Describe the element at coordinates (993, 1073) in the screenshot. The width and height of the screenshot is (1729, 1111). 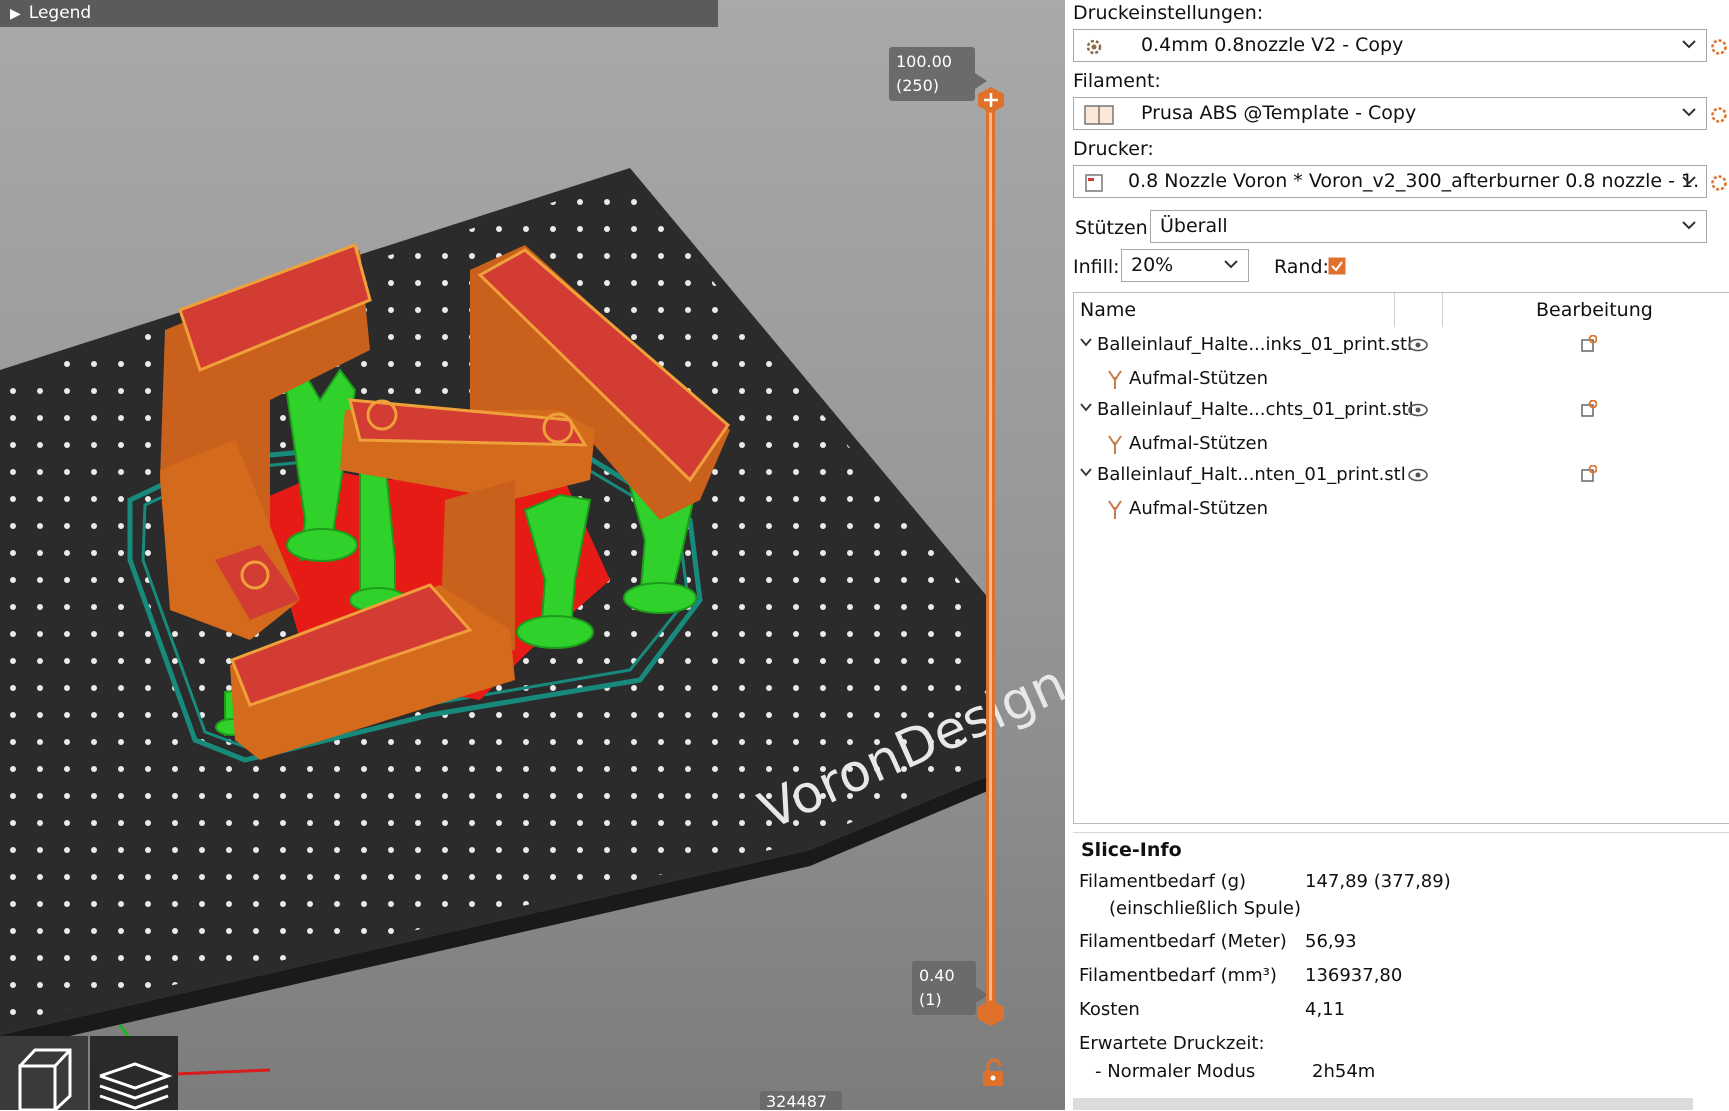
I see `lock-open-icon` at that location.